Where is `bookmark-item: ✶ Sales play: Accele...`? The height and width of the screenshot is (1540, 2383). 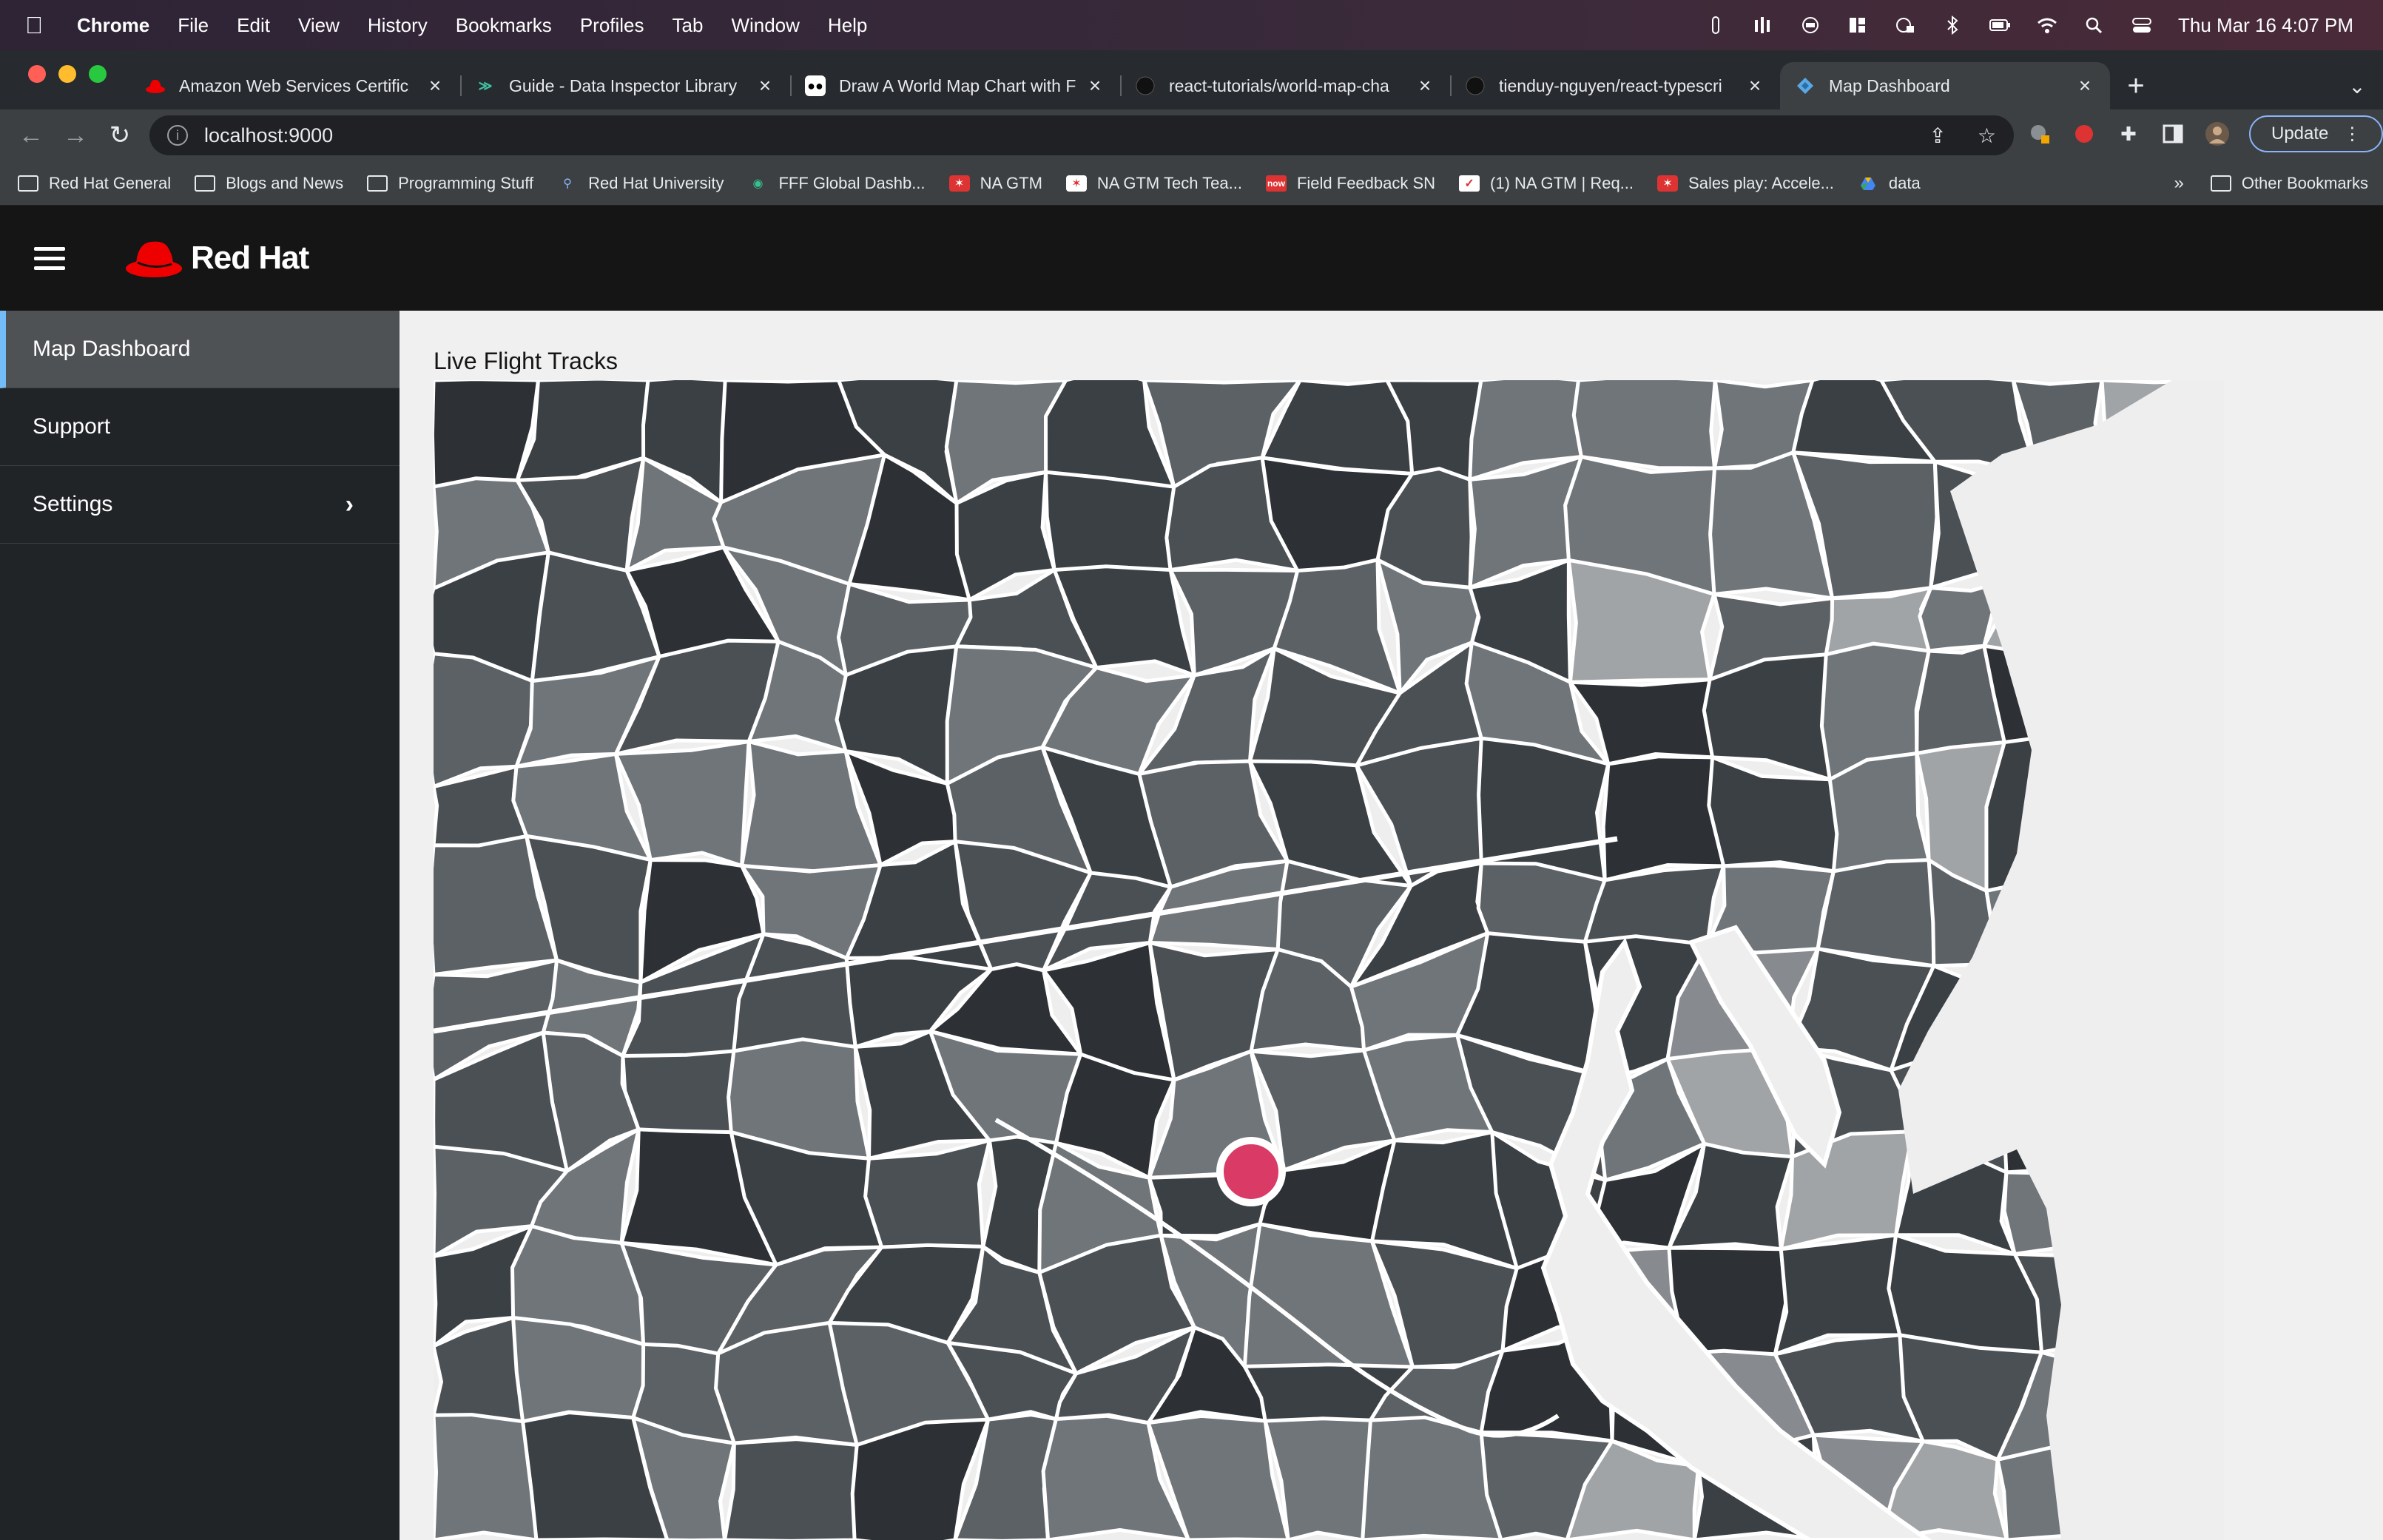
bookmark-item: ✶ Sales play: Accele... is located at coordinates (1745, 183).